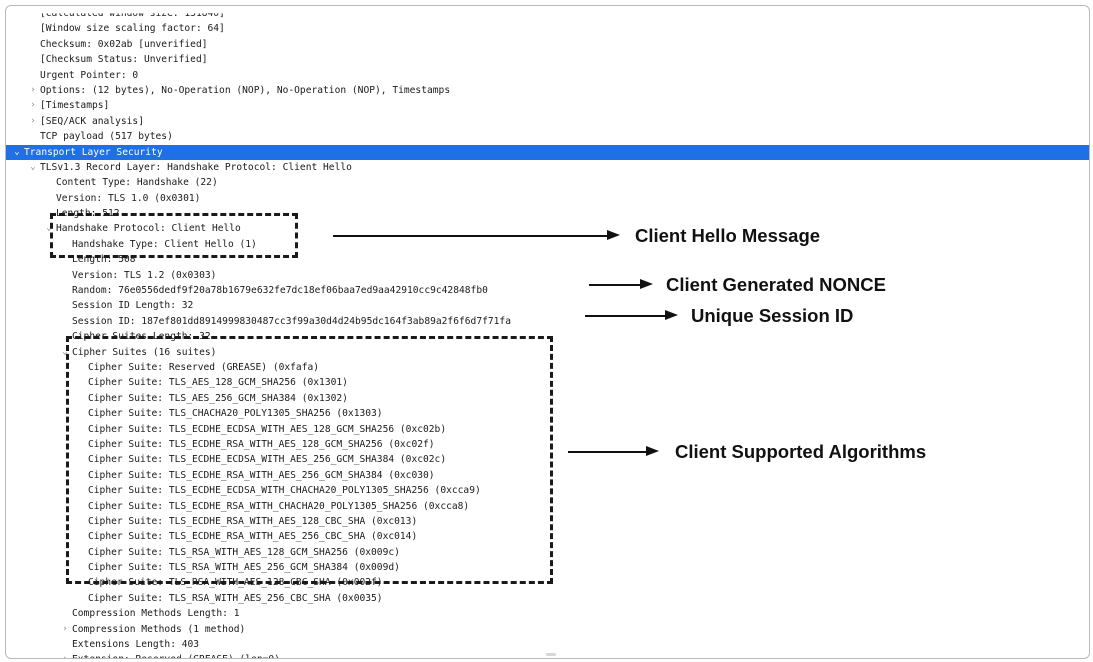 The height and width of the screenshot is (662, 1093). Describe the element at coordinates (551, 654) in the screenshot. I see `scrollbar-thumb` at that location.